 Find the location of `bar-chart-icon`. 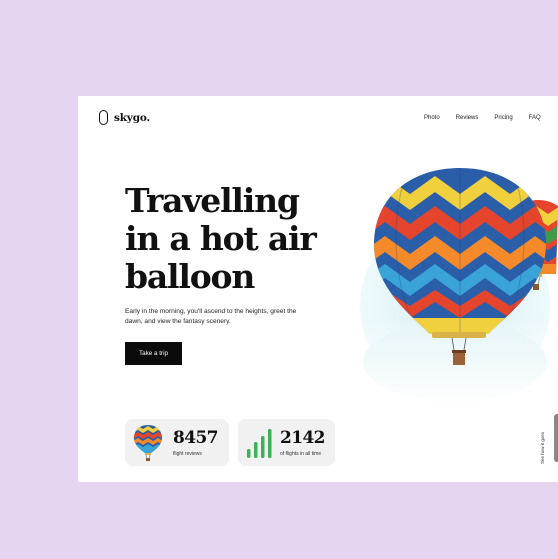

bar-chart-icon is located at coordinates (259, 443).